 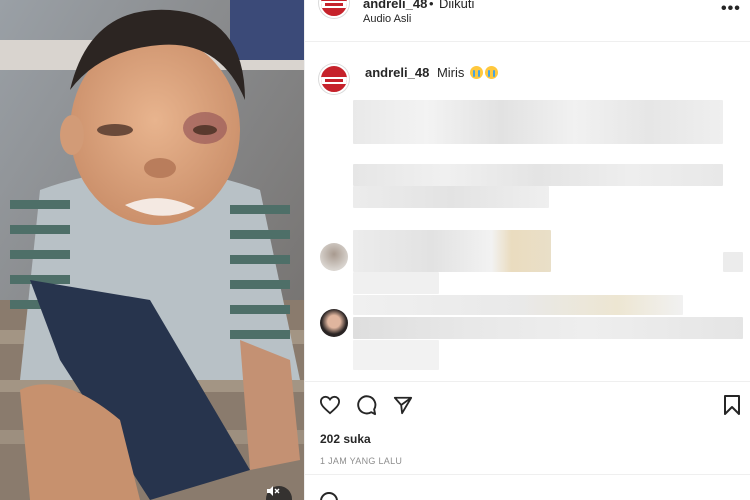 I want to click on caption-text: Miris, so click(x=450, y=72).